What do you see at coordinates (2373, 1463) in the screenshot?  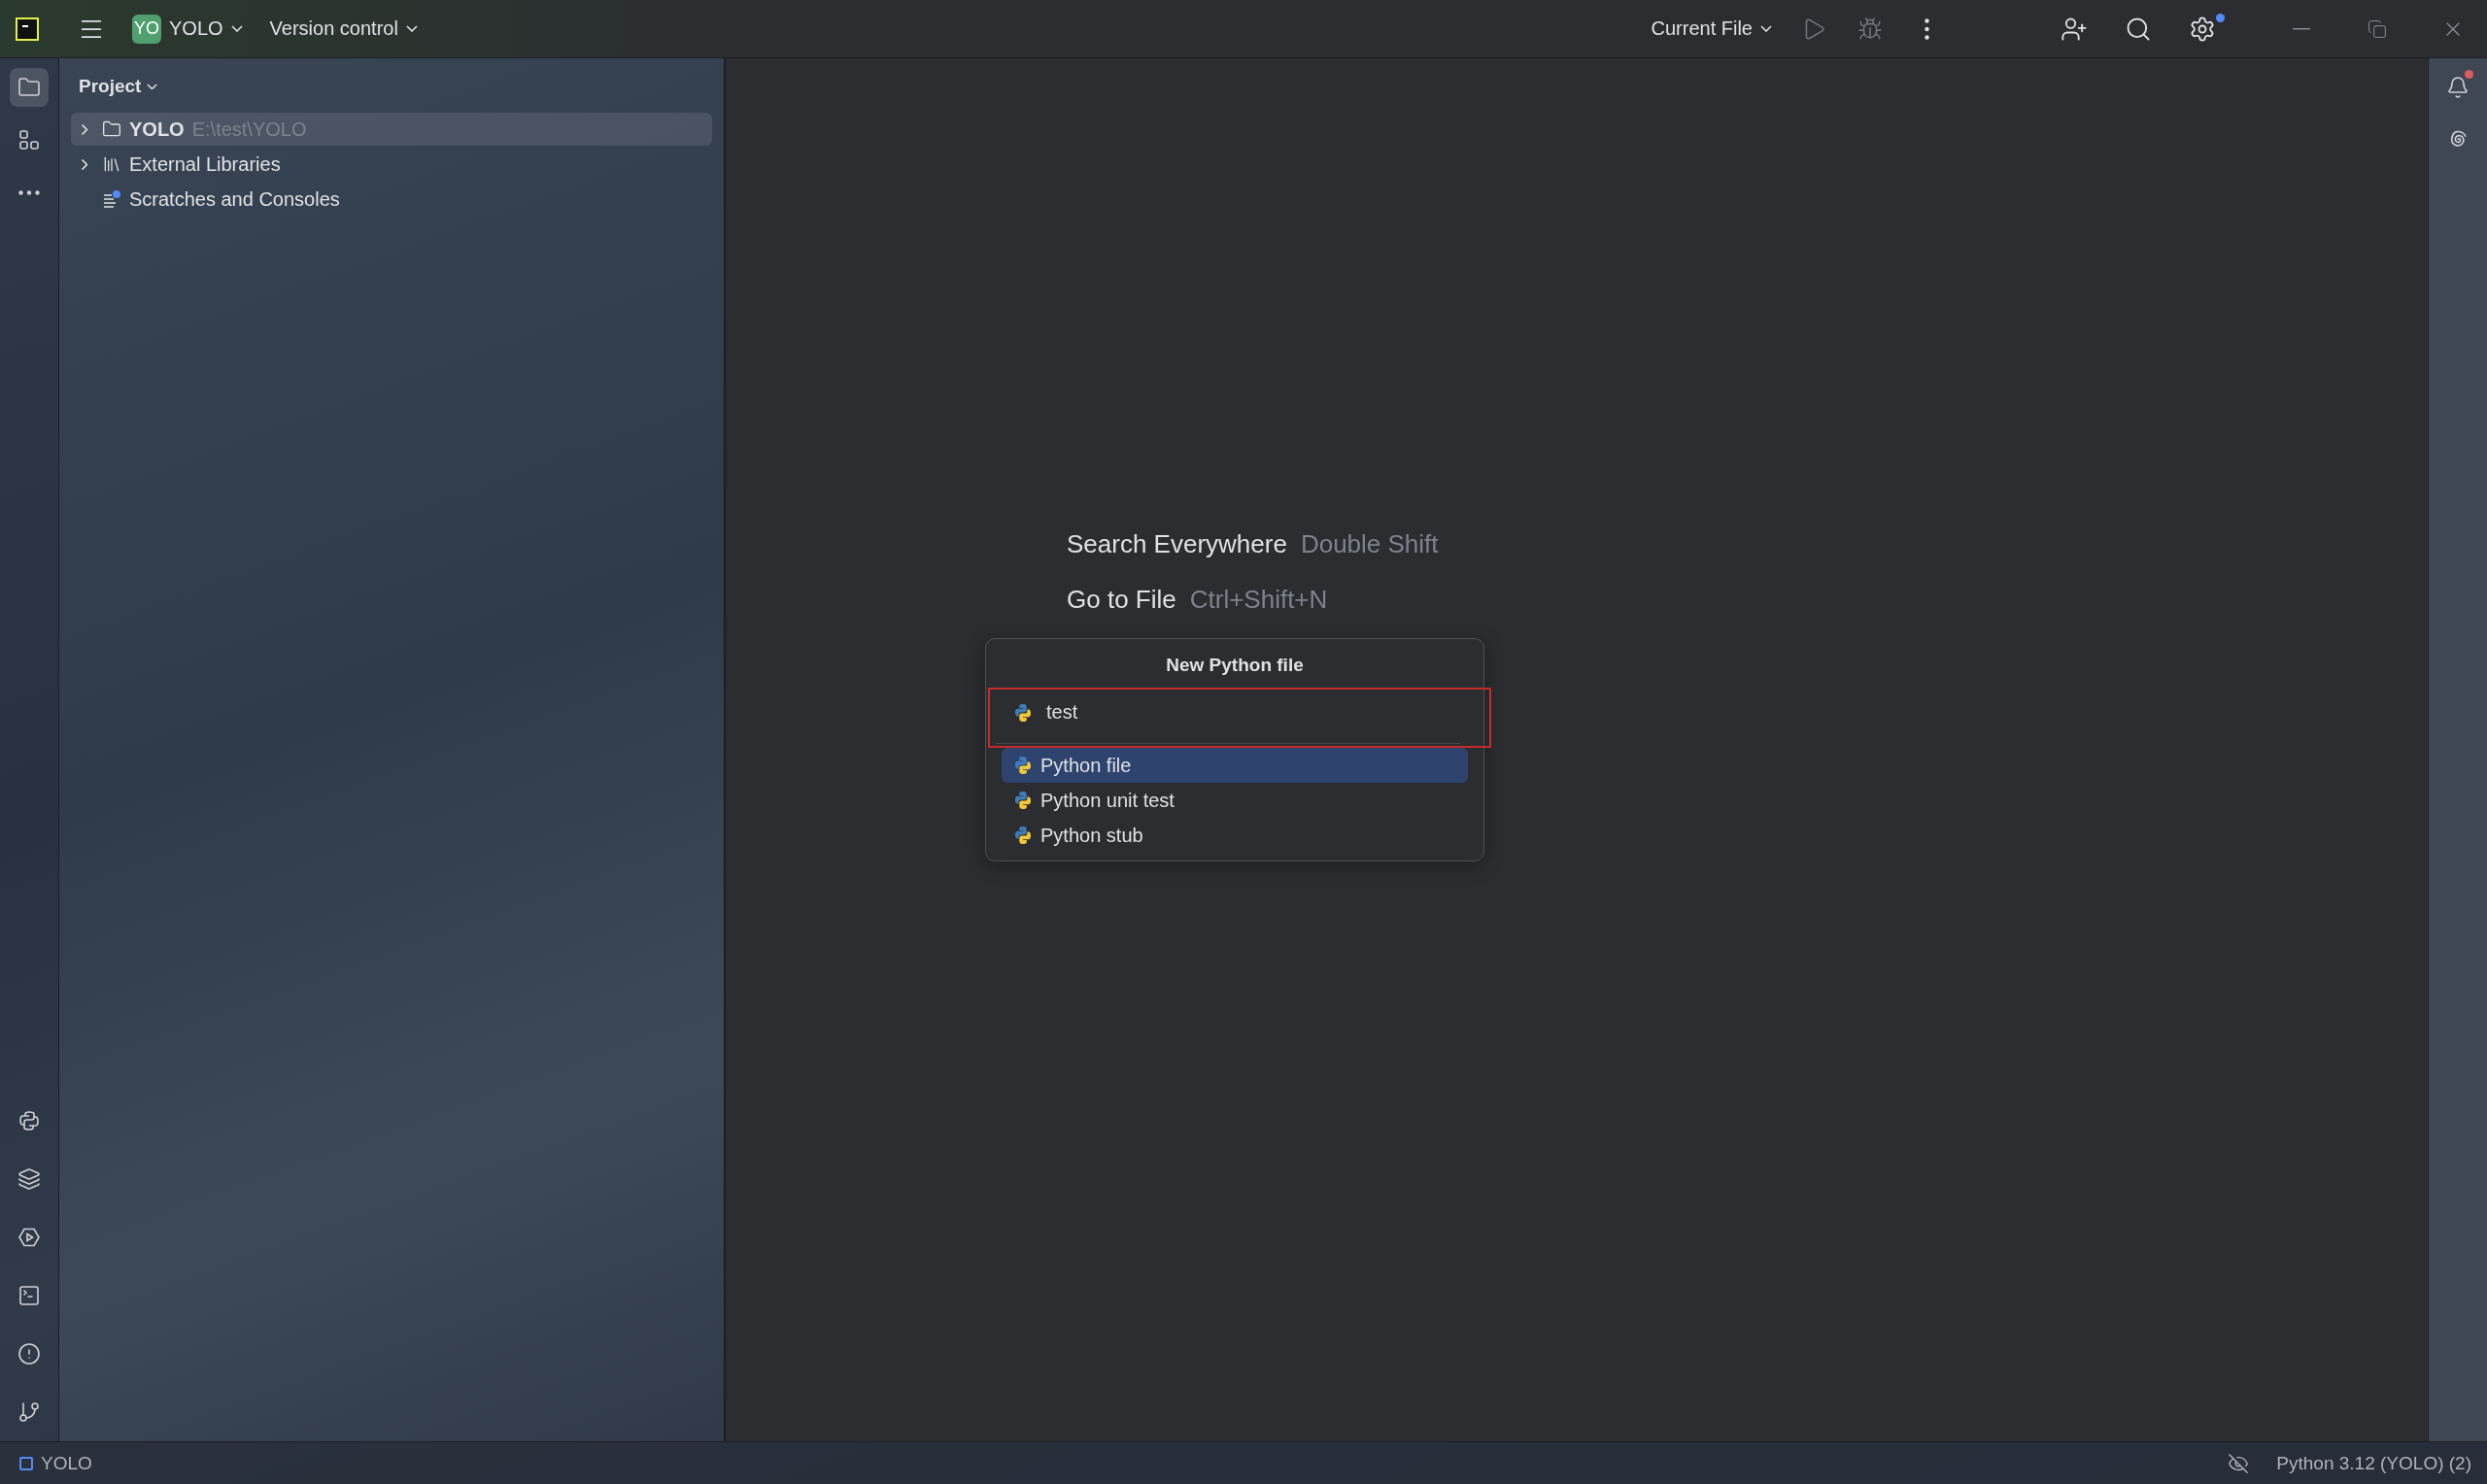 I see `interpreter-selector: Python 3.12 (YOLO) (2)` at bounding box center [2373, 1463].